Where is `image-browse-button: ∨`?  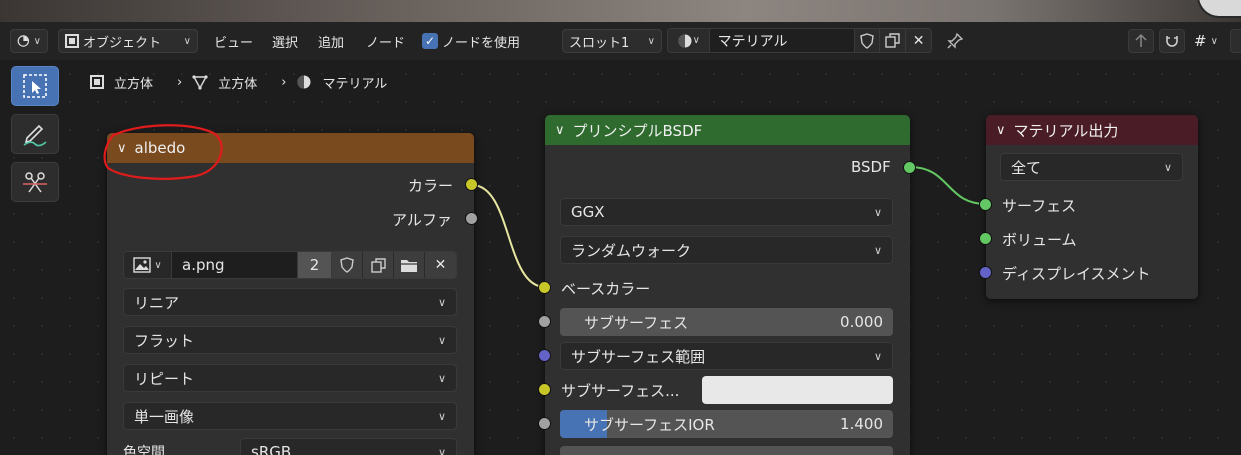 image-browse-button: ∨ is located at coordinates (148, 265).